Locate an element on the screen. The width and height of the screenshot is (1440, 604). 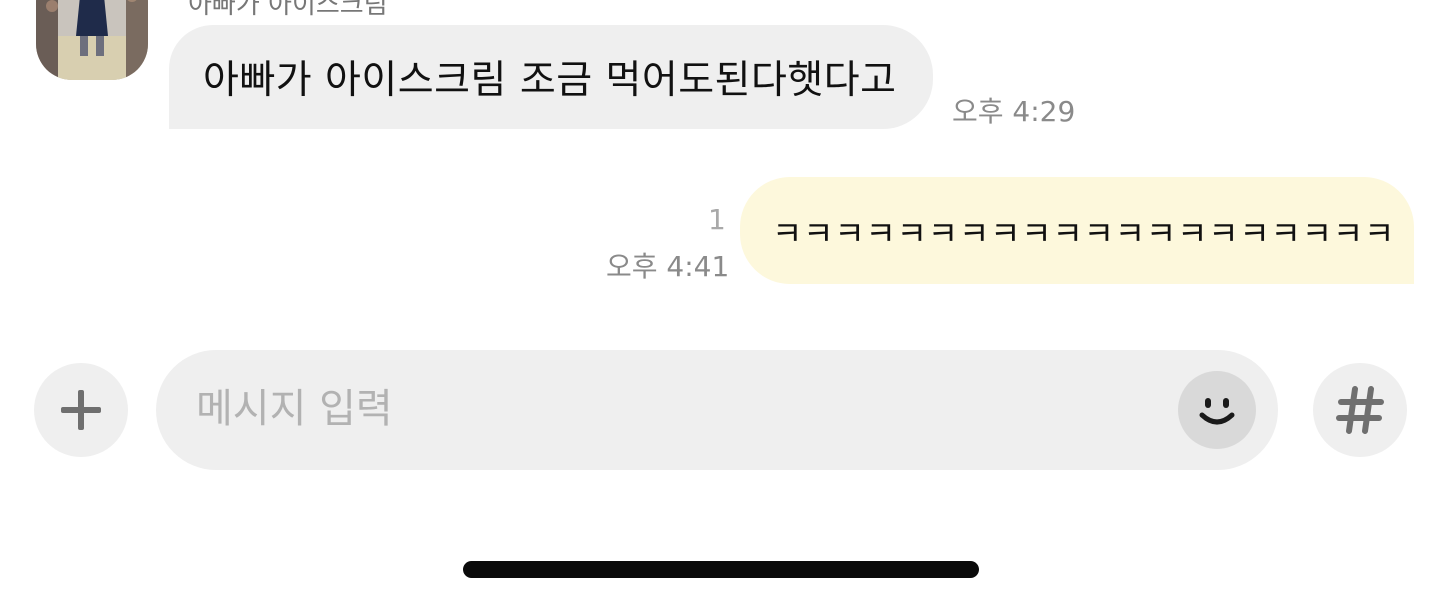
message-input is located at coordinates (676, 409).